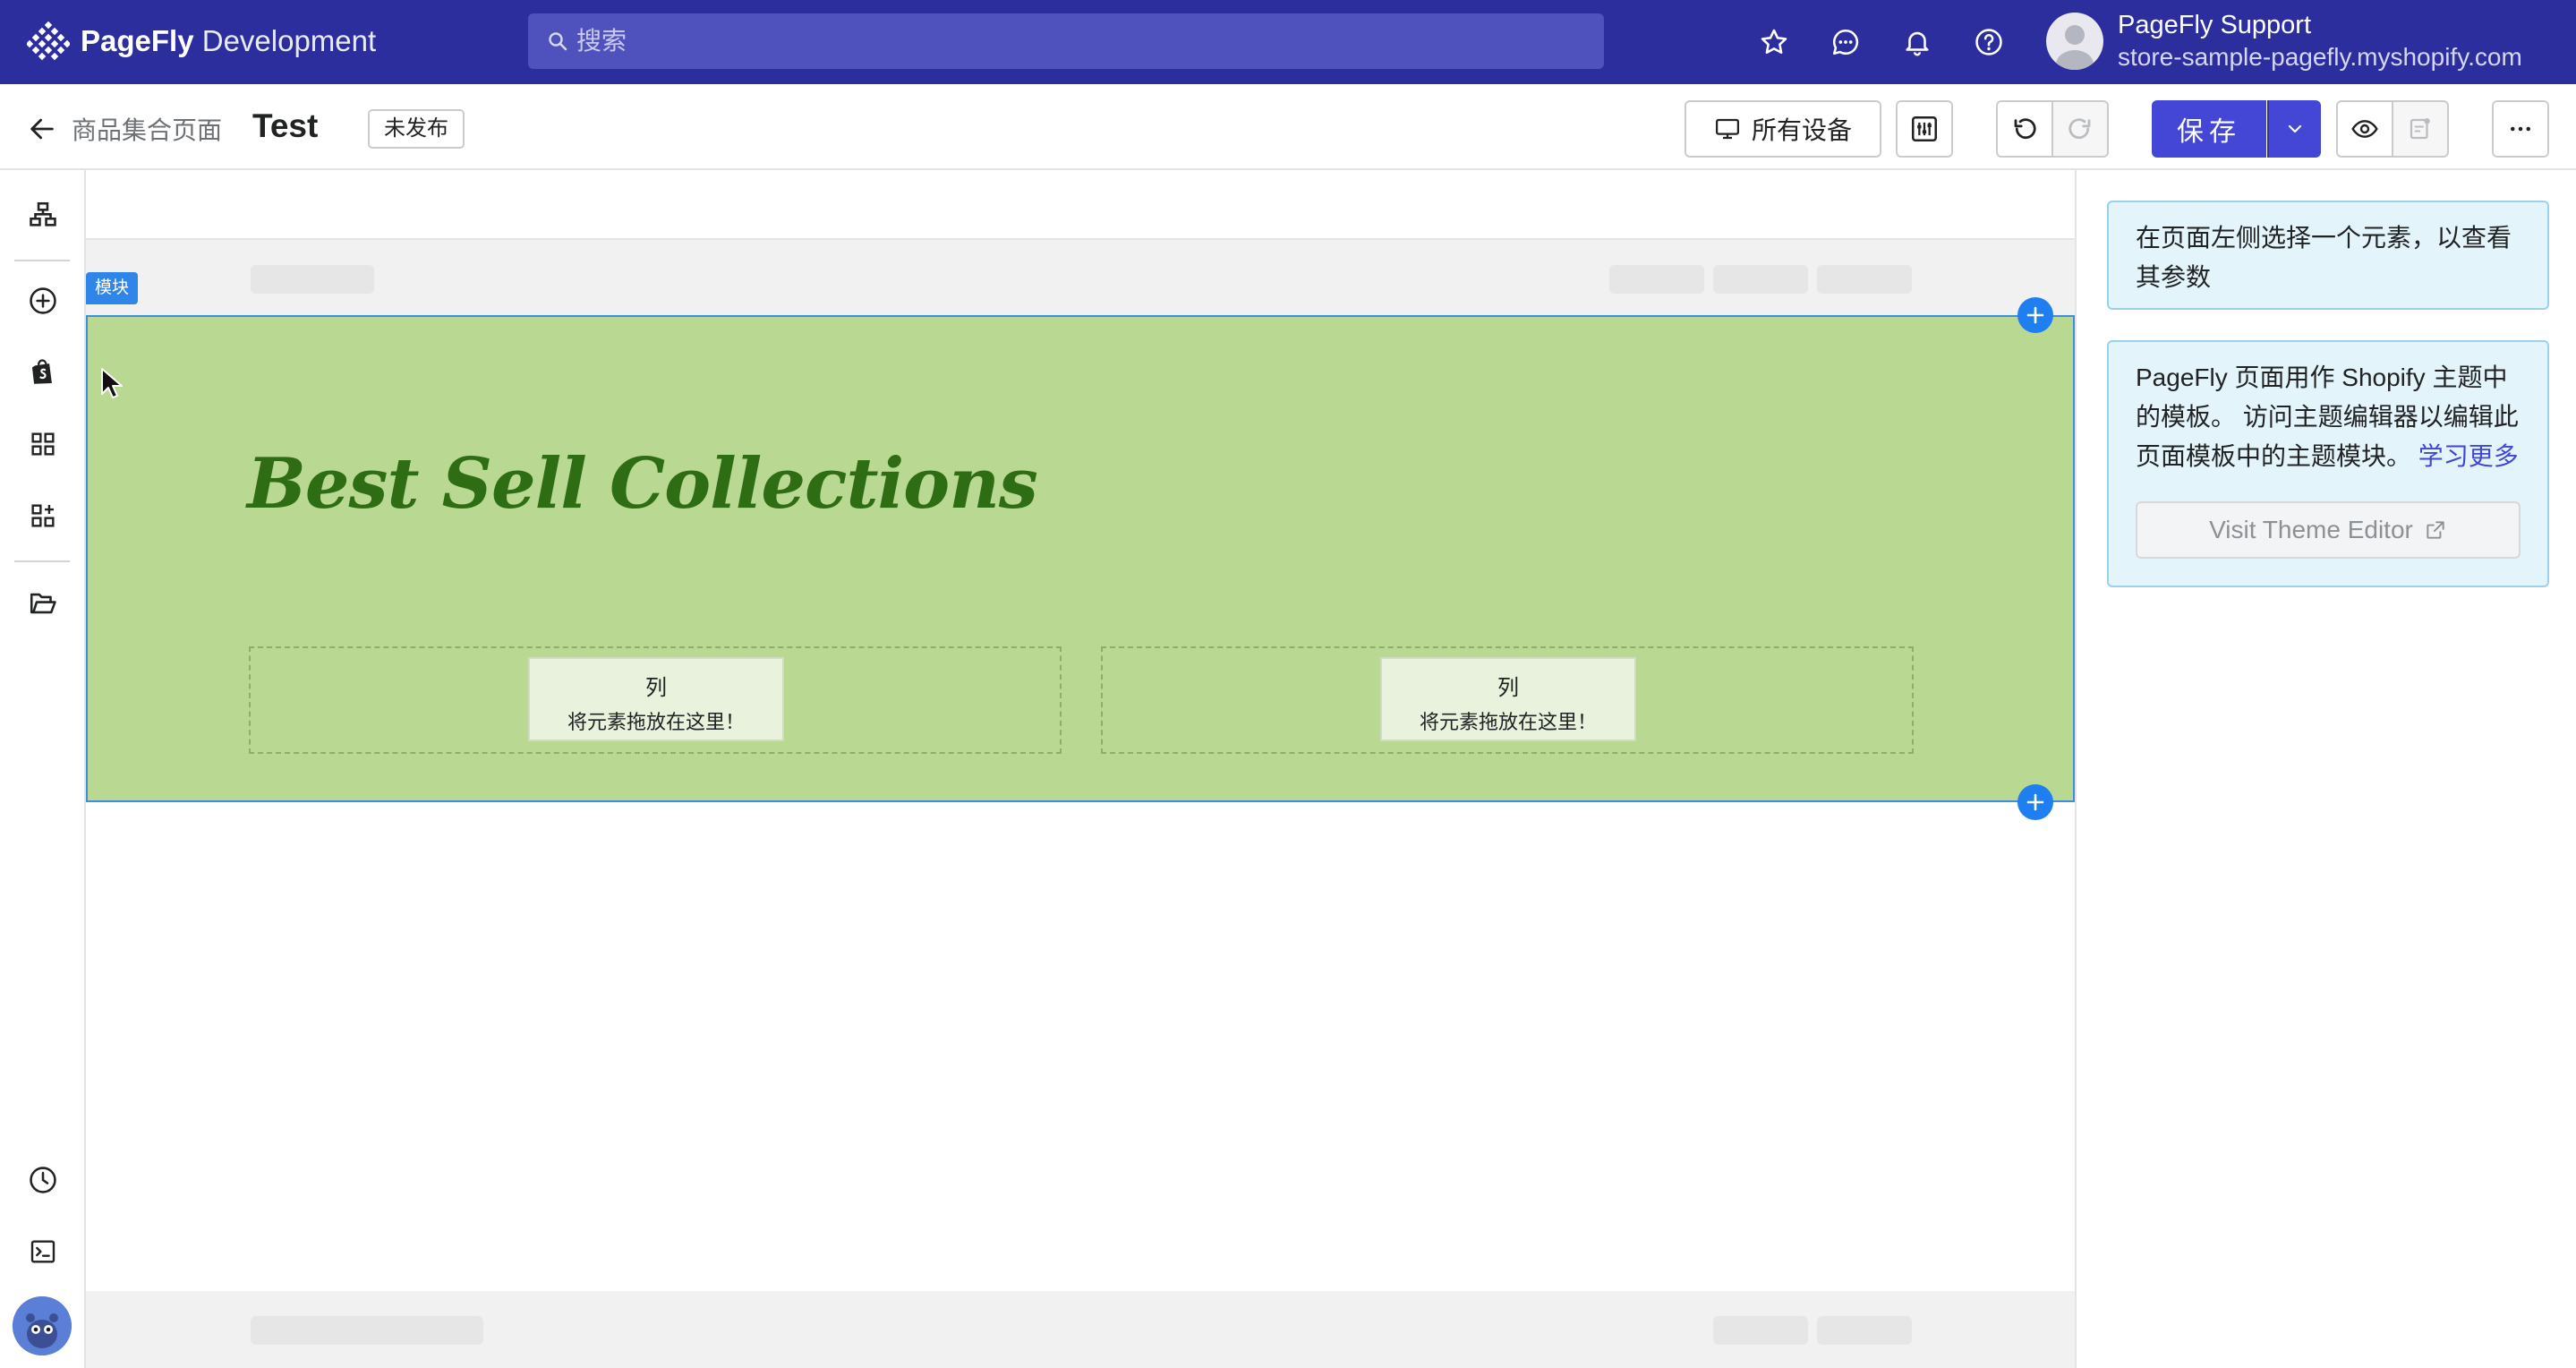  I want to click on add-ons-icon, so click(43, 516).